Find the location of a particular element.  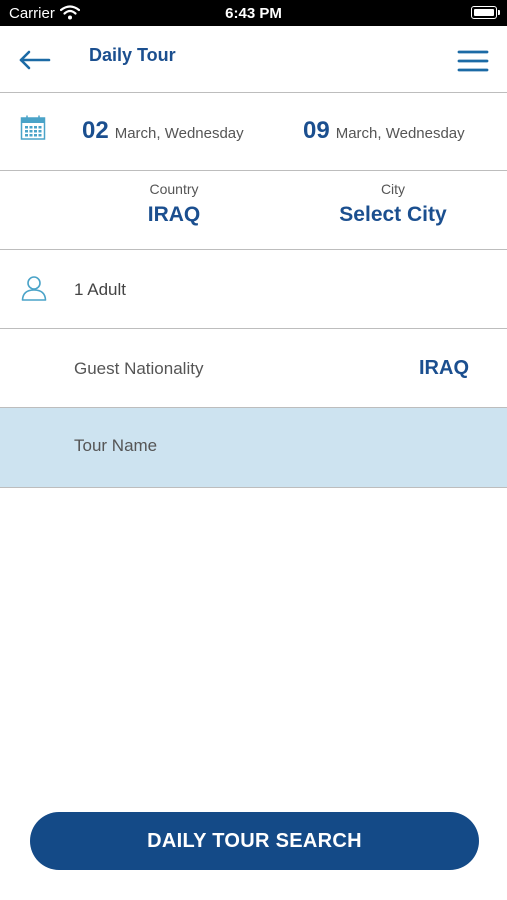

status-bar: Carrier 6:43 PM is located at coordinates (253, 13).